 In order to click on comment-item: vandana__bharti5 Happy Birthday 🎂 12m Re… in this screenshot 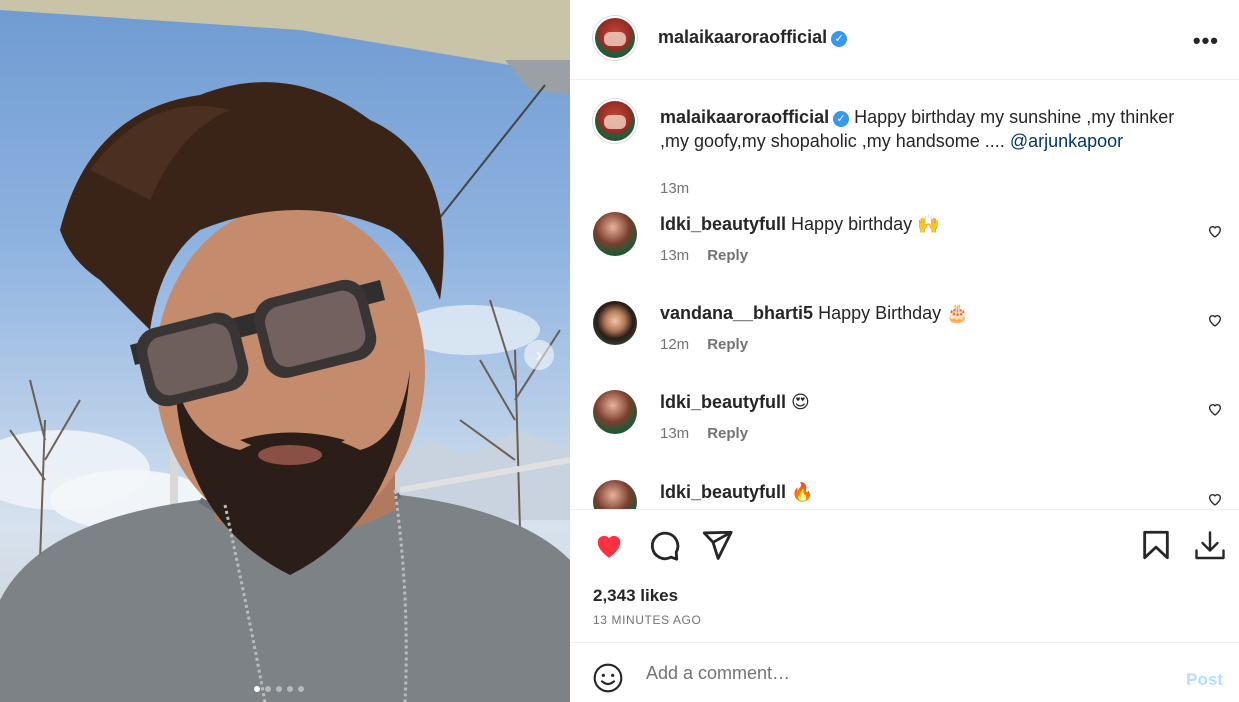, I will do `click(908, 336)`.